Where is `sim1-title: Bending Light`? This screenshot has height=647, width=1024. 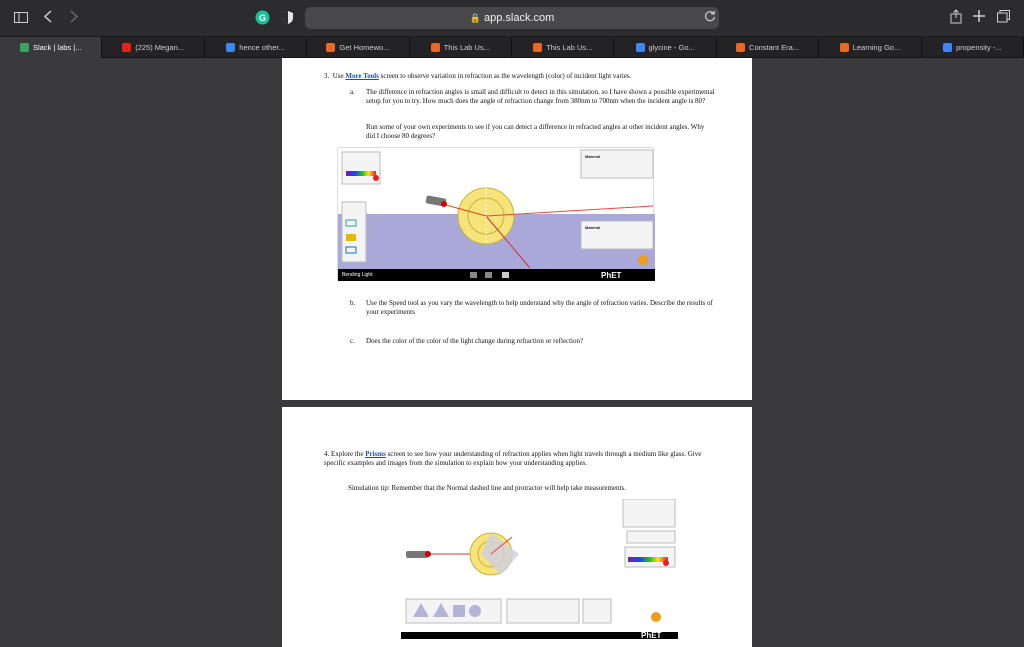
sim1-title: Bending Light is located at coordinates (357, 275).